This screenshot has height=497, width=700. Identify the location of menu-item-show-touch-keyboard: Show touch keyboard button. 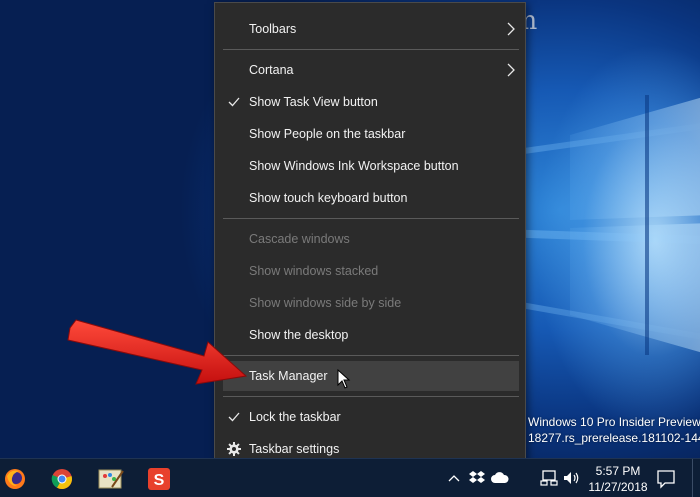
(371, 198).